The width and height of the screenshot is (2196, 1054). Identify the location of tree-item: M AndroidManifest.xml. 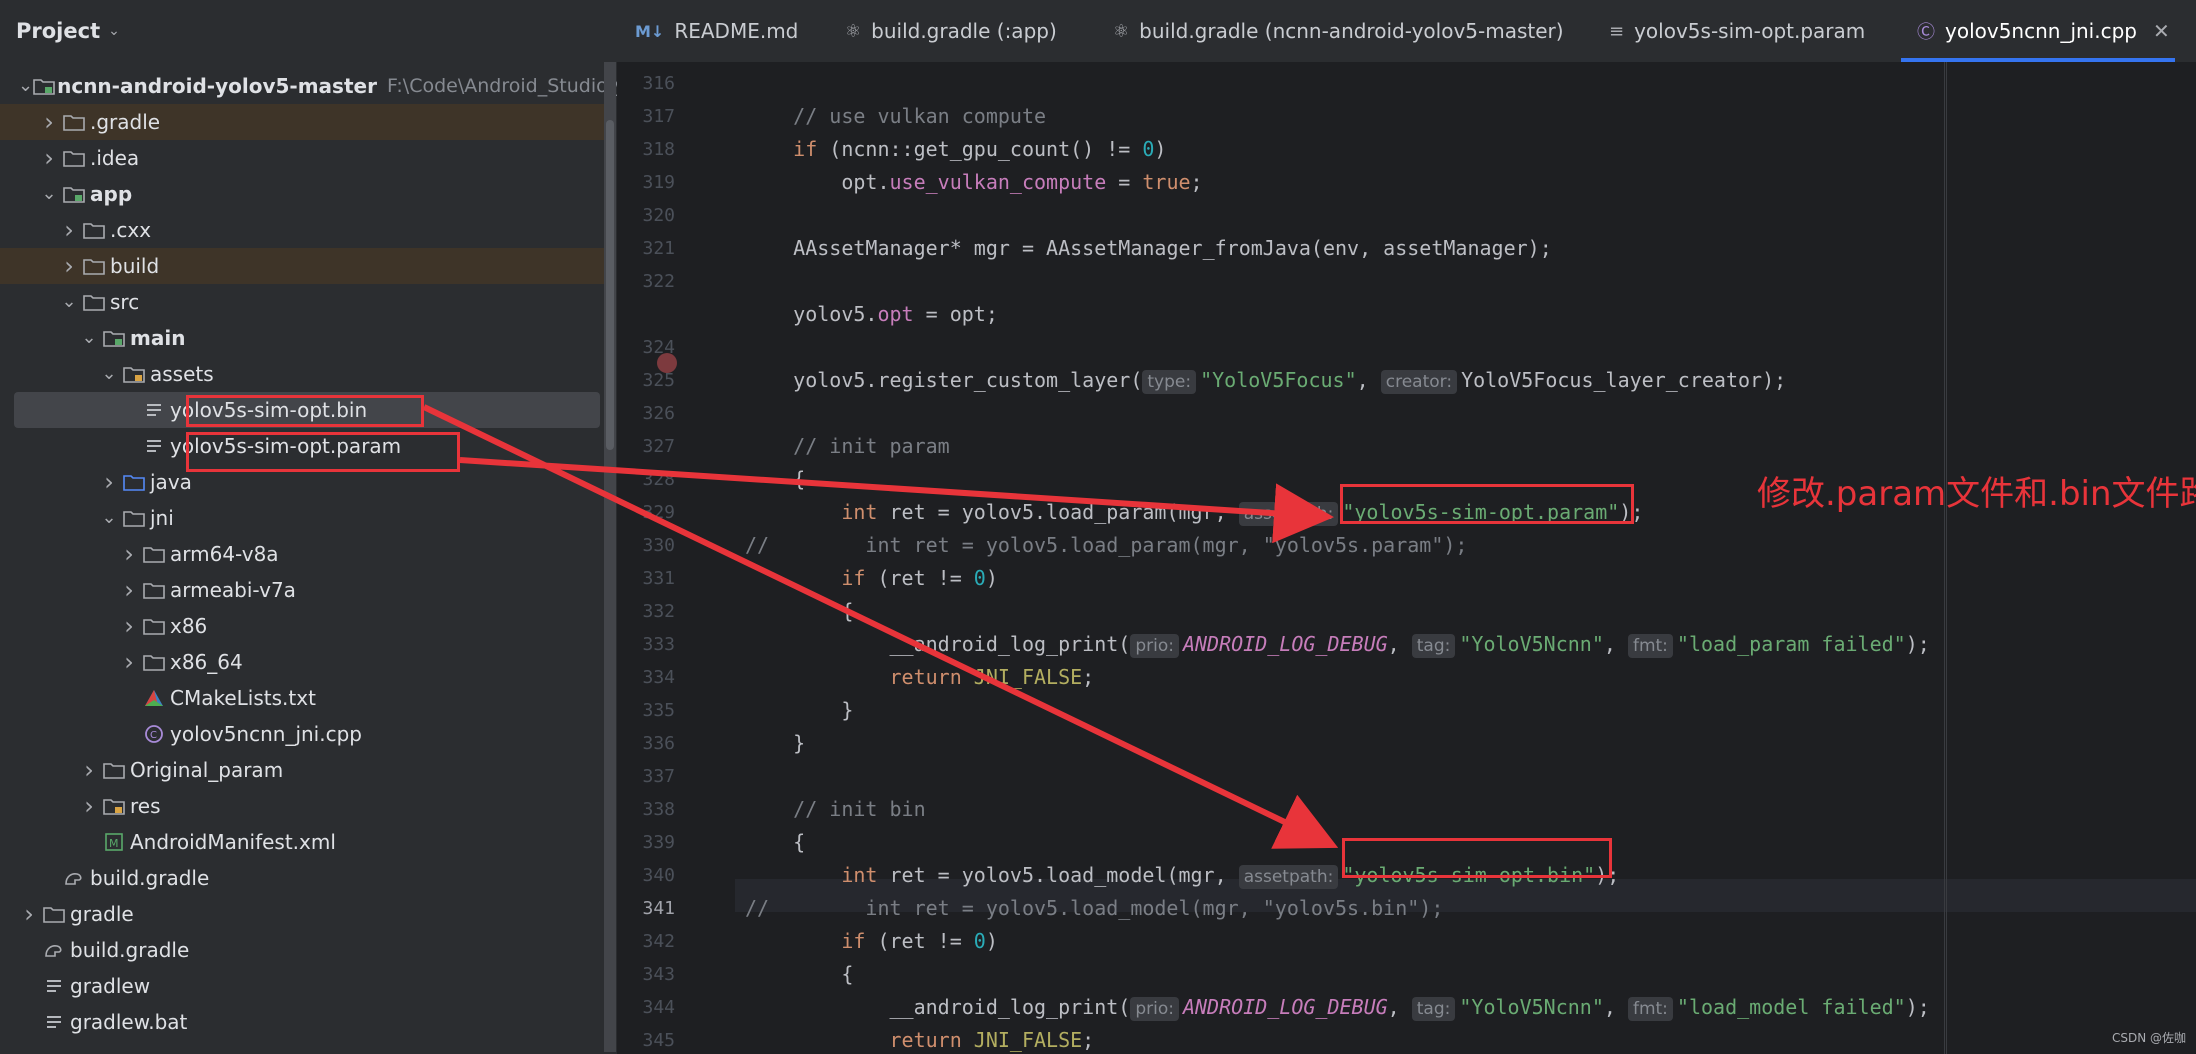
(302, 842).